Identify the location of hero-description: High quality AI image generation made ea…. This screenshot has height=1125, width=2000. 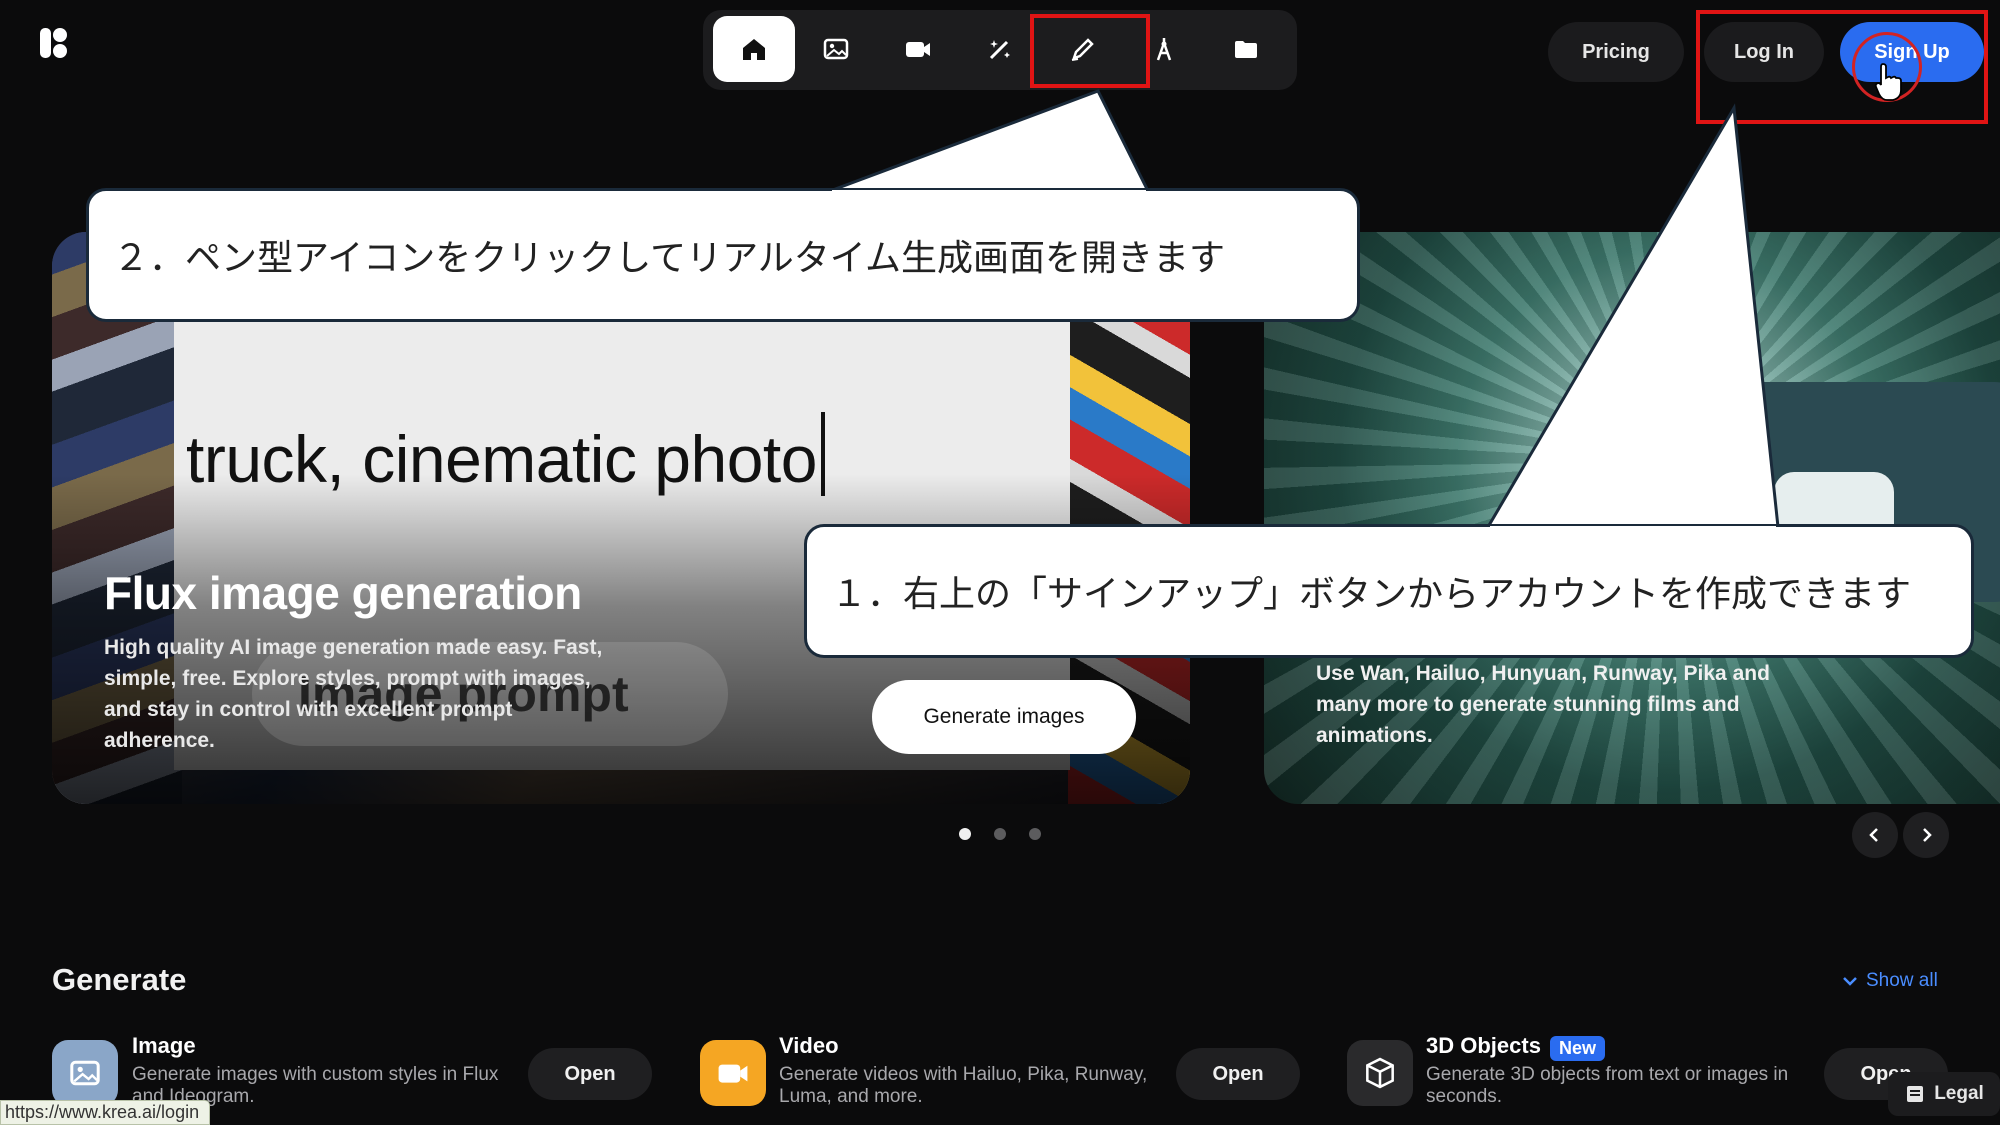
(353, 694).